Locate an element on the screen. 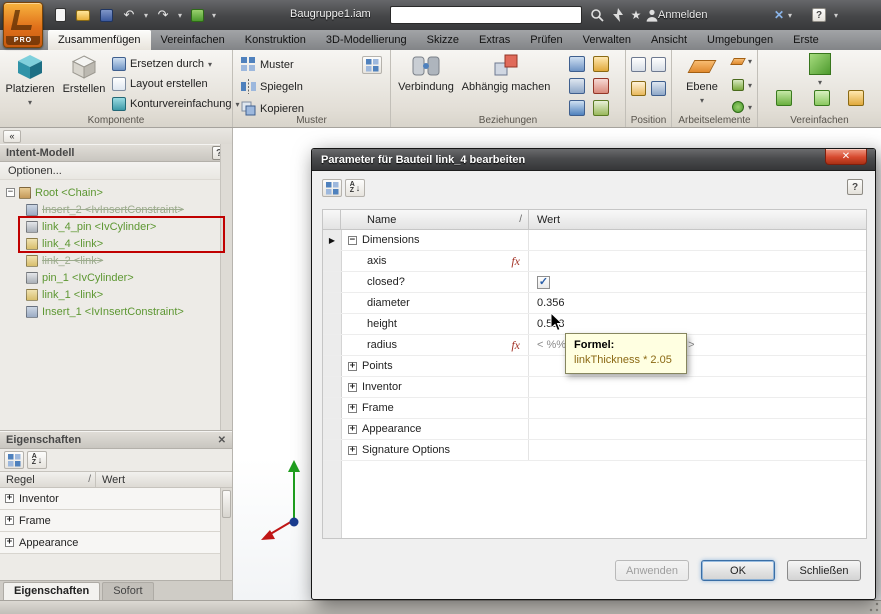 Image resolution: width=881 pixels, height=614 pixels. schliessen-button: Schließen is located at coordinates (824, 570).